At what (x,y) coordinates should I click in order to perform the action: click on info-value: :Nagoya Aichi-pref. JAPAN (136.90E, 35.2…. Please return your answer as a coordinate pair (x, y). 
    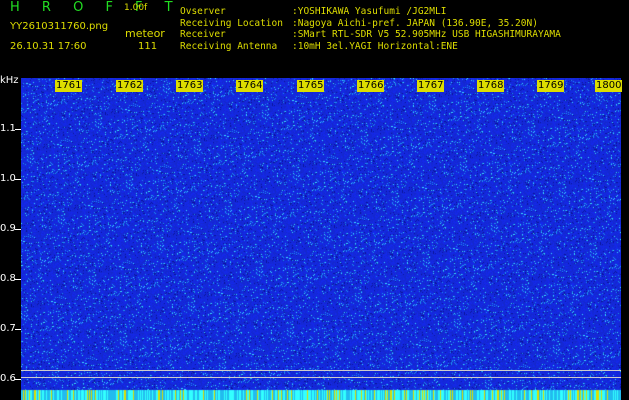
    Looking at the image, I should click on (415, 23).